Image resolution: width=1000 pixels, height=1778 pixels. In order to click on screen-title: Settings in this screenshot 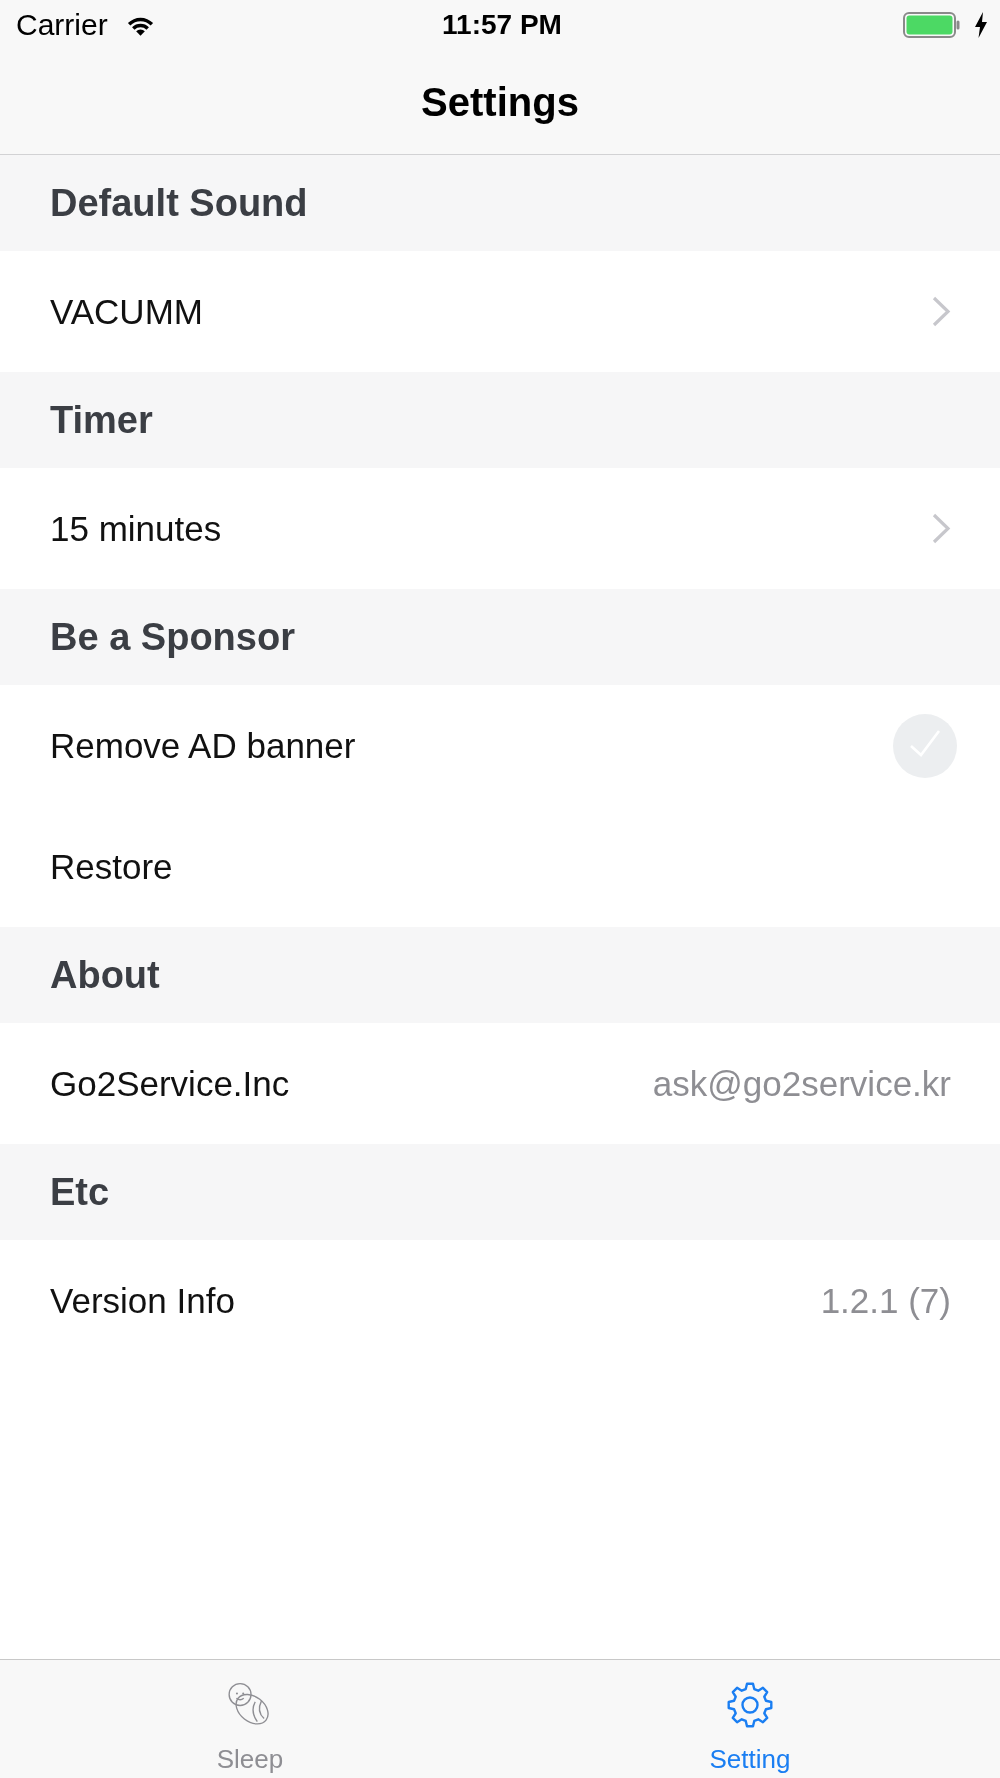, I will do `click(500, 102)`.